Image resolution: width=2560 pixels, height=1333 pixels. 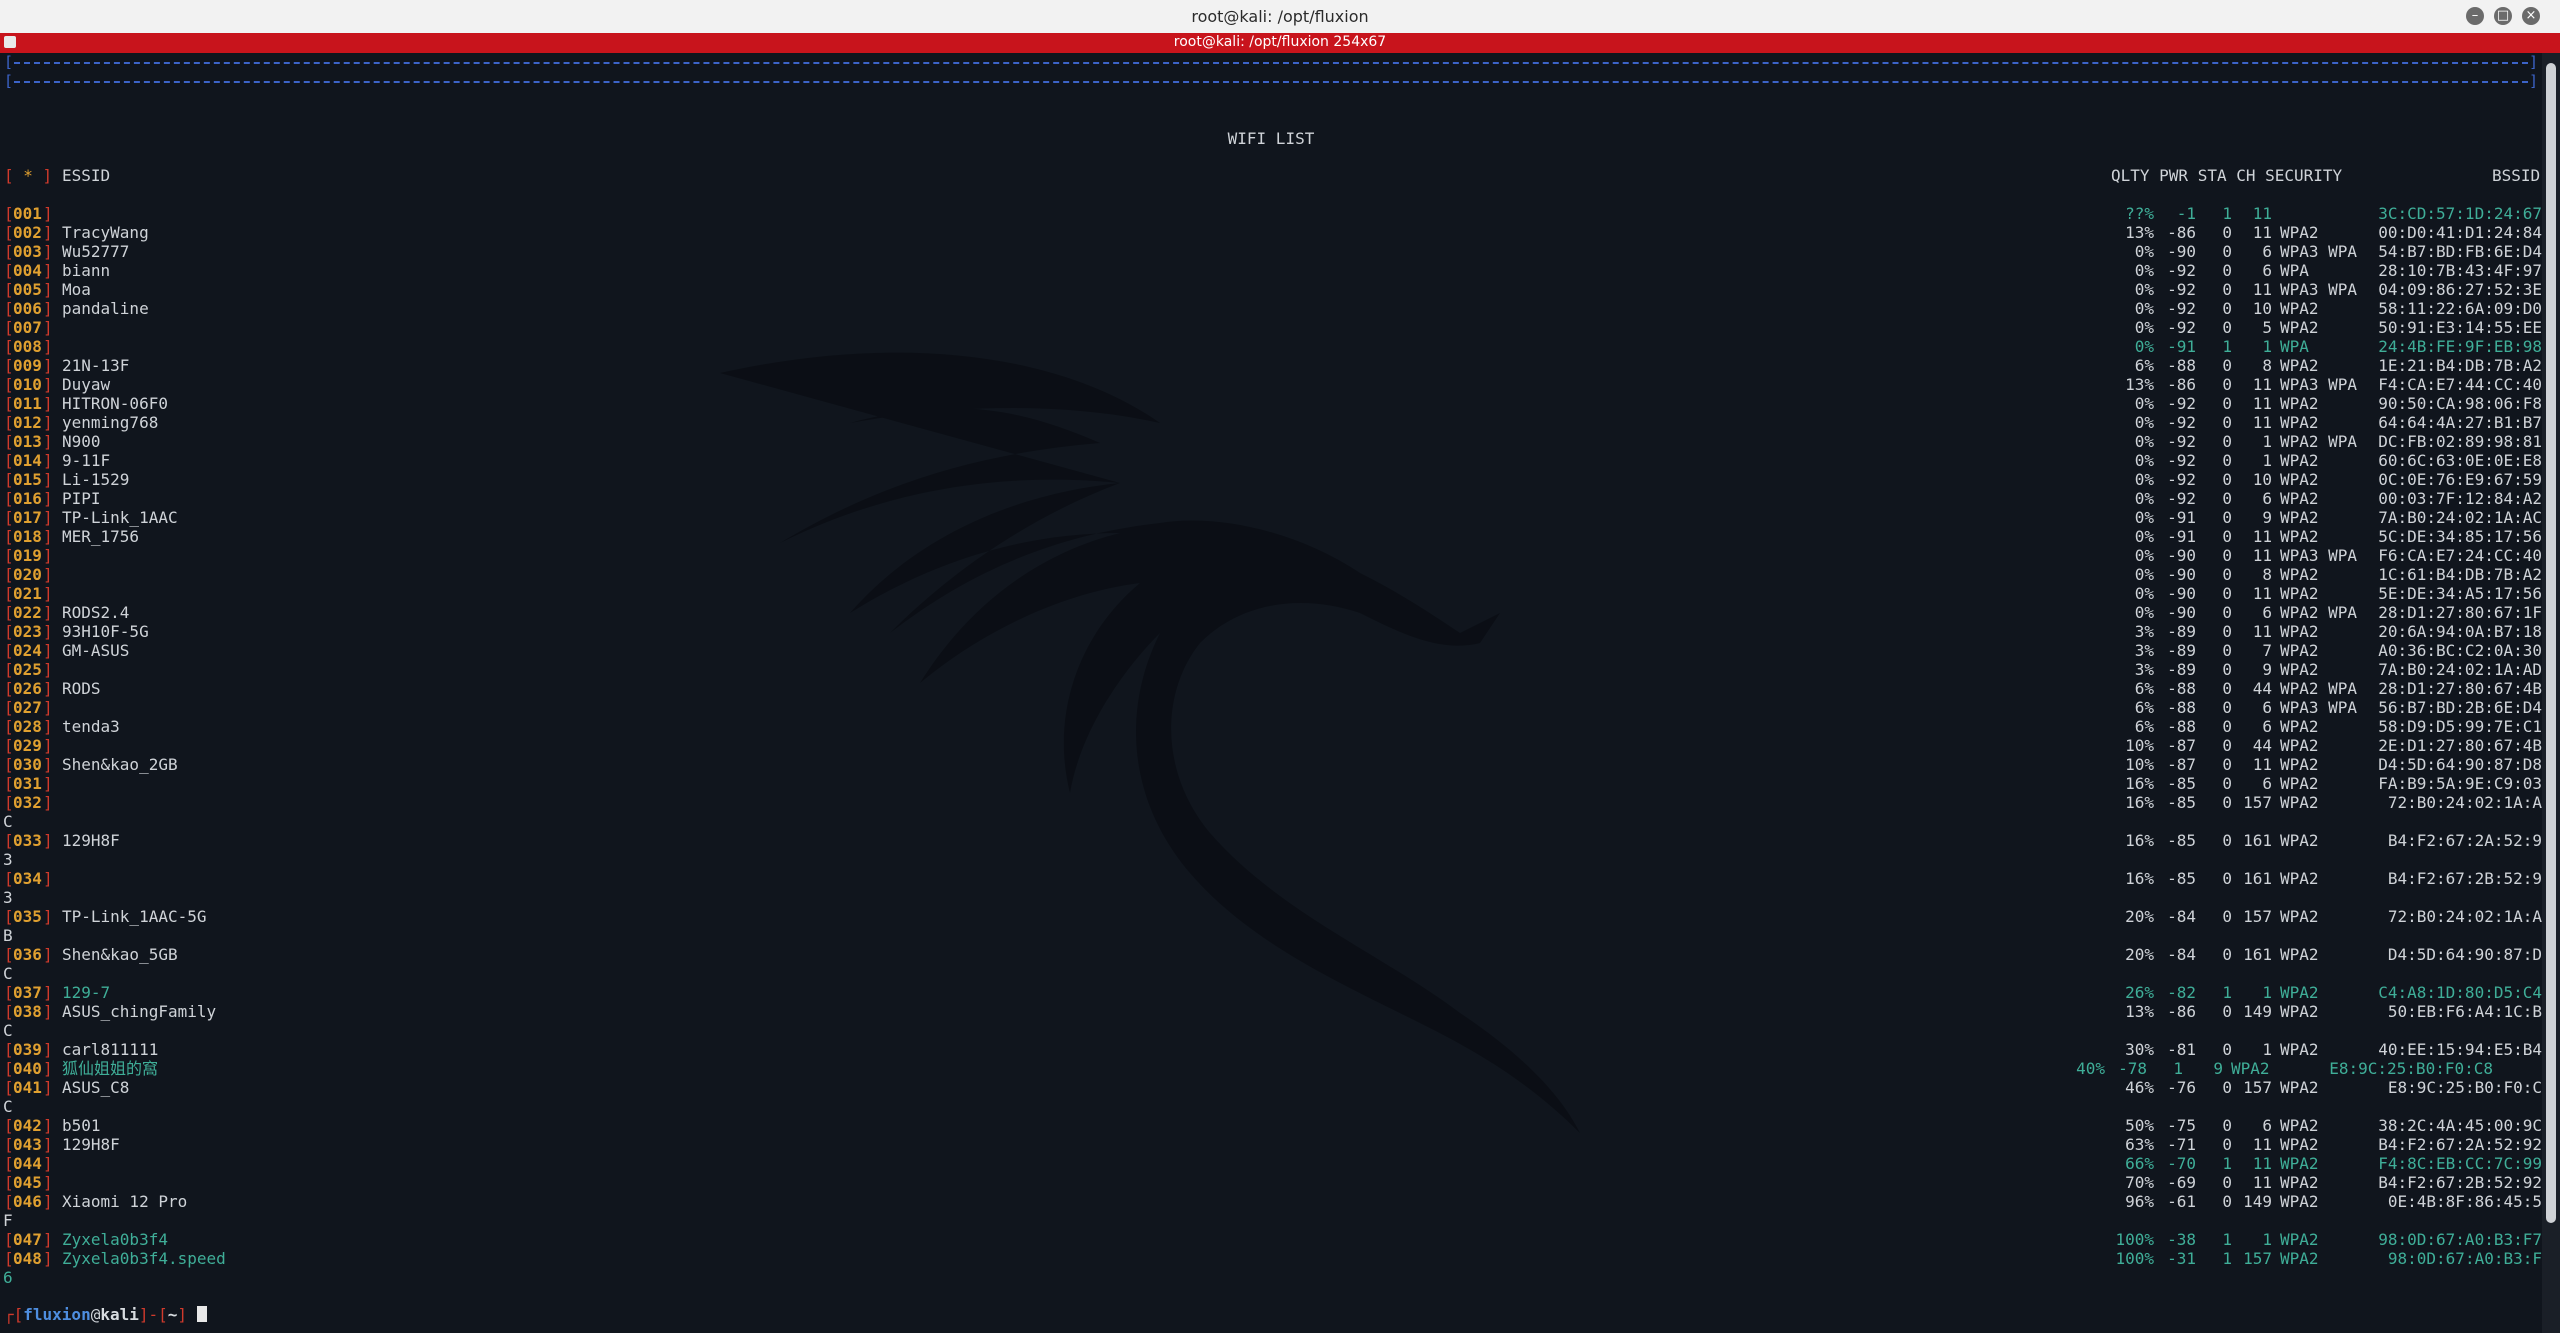 I want to click on power: -89, so click(x=2181, y=631).